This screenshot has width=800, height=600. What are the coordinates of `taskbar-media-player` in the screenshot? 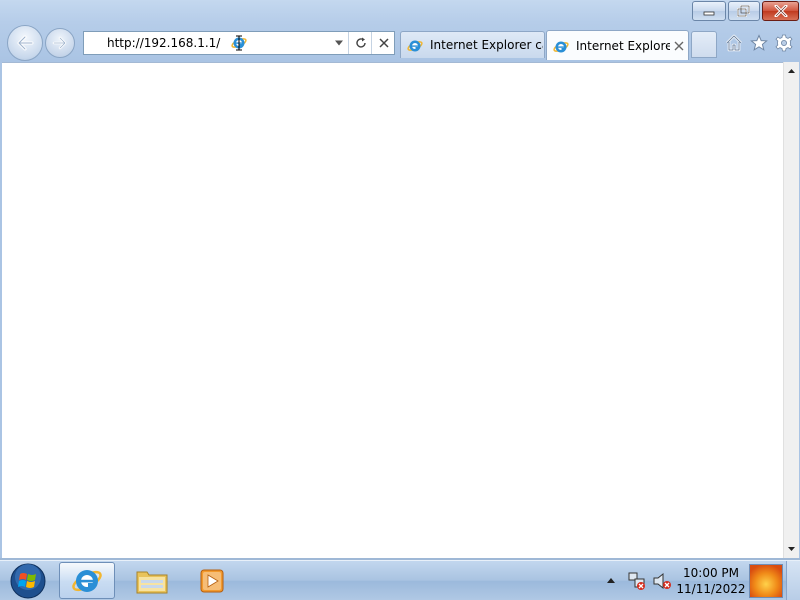 It's located at (212, 580).